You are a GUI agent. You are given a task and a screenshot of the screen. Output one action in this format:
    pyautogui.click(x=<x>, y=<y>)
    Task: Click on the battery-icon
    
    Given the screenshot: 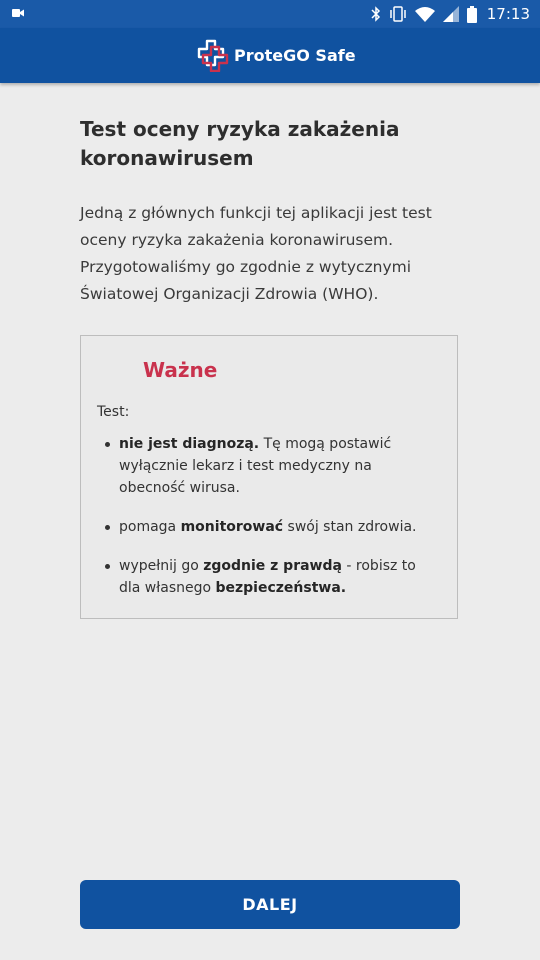 What is the action you would take?
    pyautogui.click(x=471, y=14)
    